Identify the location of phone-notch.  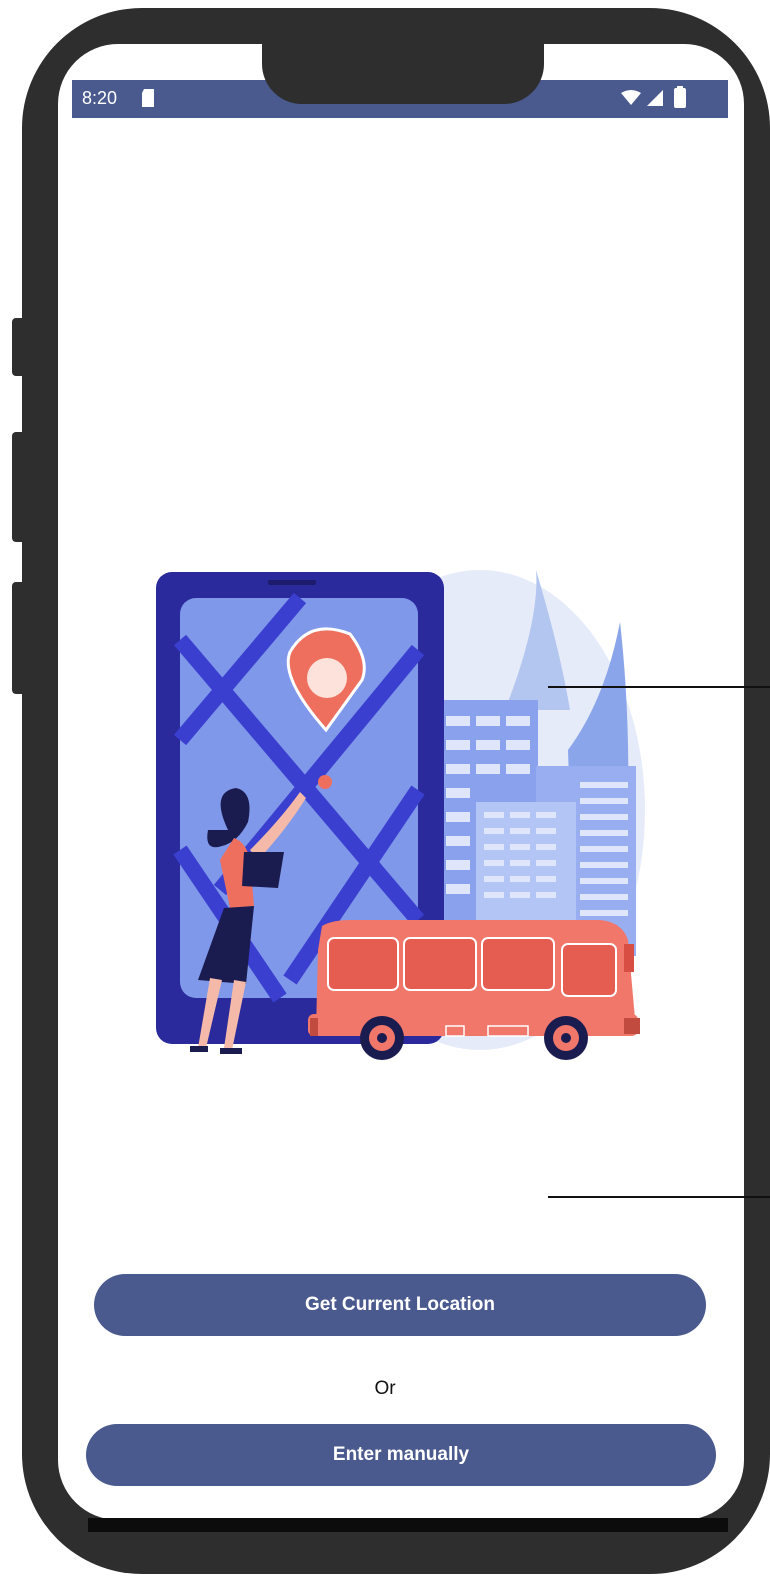
(403, 72).